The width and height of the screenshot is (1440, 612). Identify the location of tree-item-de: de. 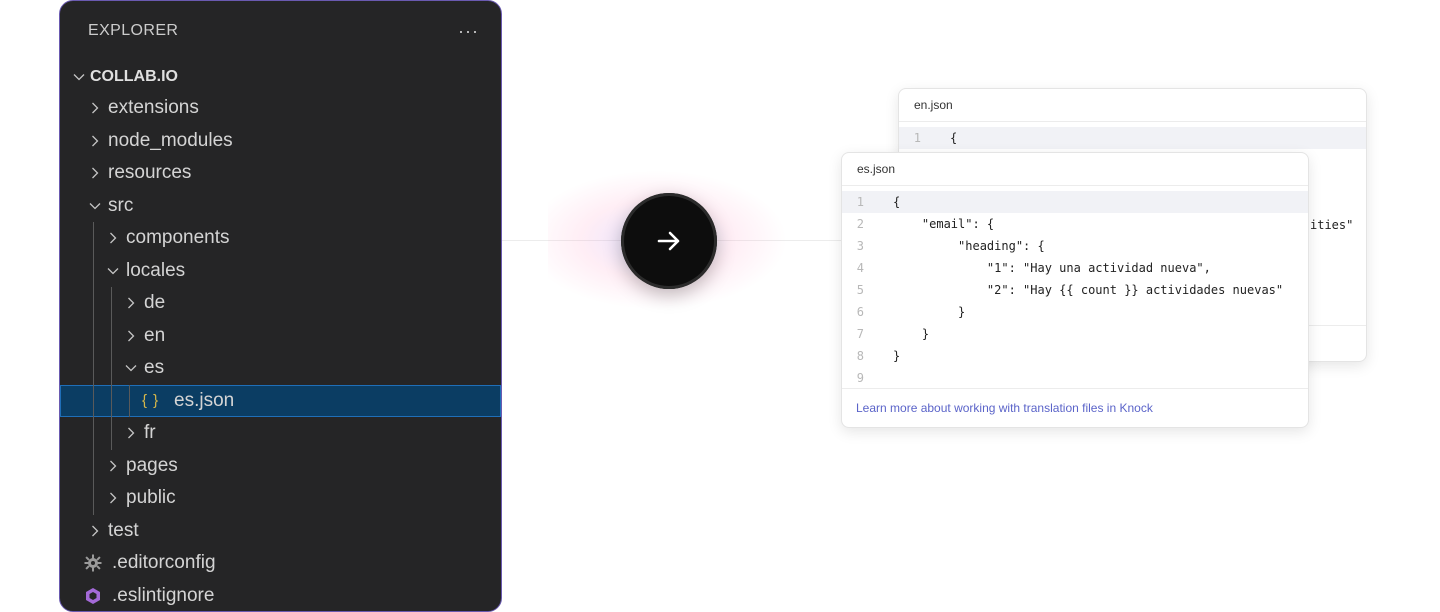
(280, 303).